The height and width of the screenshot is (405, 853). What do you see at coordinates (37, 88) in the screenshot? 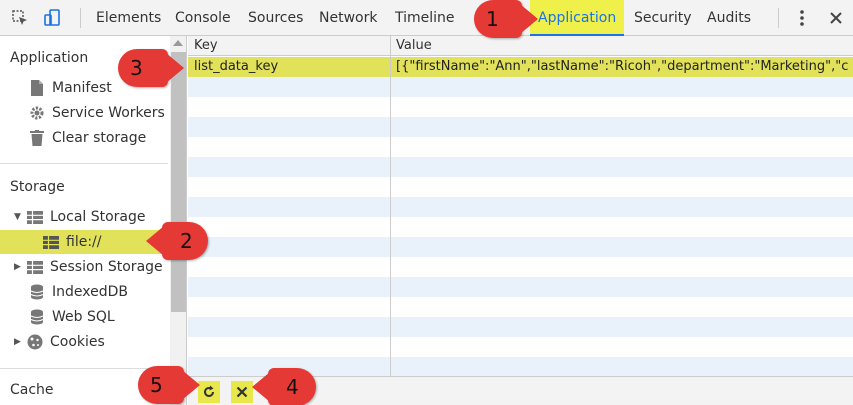
I see `document-icon` at bounding box center [37, 88].